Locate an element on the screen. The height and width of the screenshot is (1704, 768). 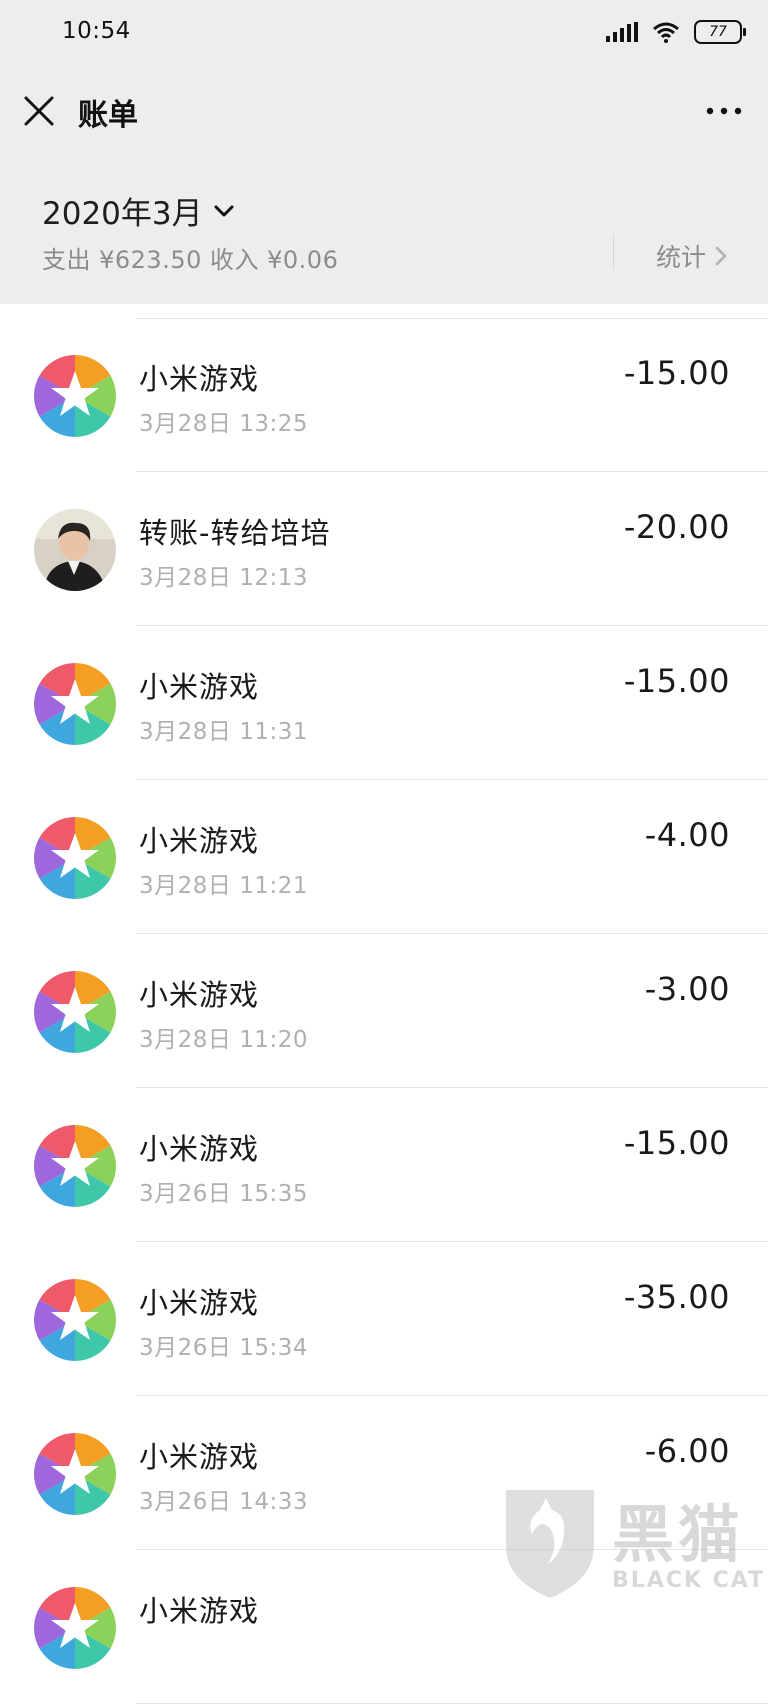
watermark-subtext: BLACK CAT is located at coordinates (689, 1580).